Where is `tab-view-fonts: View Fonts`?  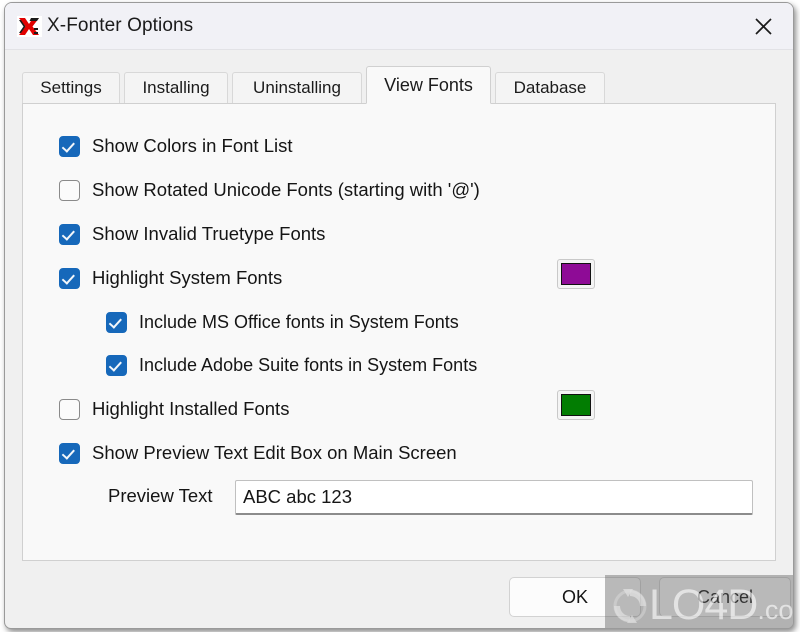 tab-view-fonts: View Fonts is located at coordinates (428, 85).